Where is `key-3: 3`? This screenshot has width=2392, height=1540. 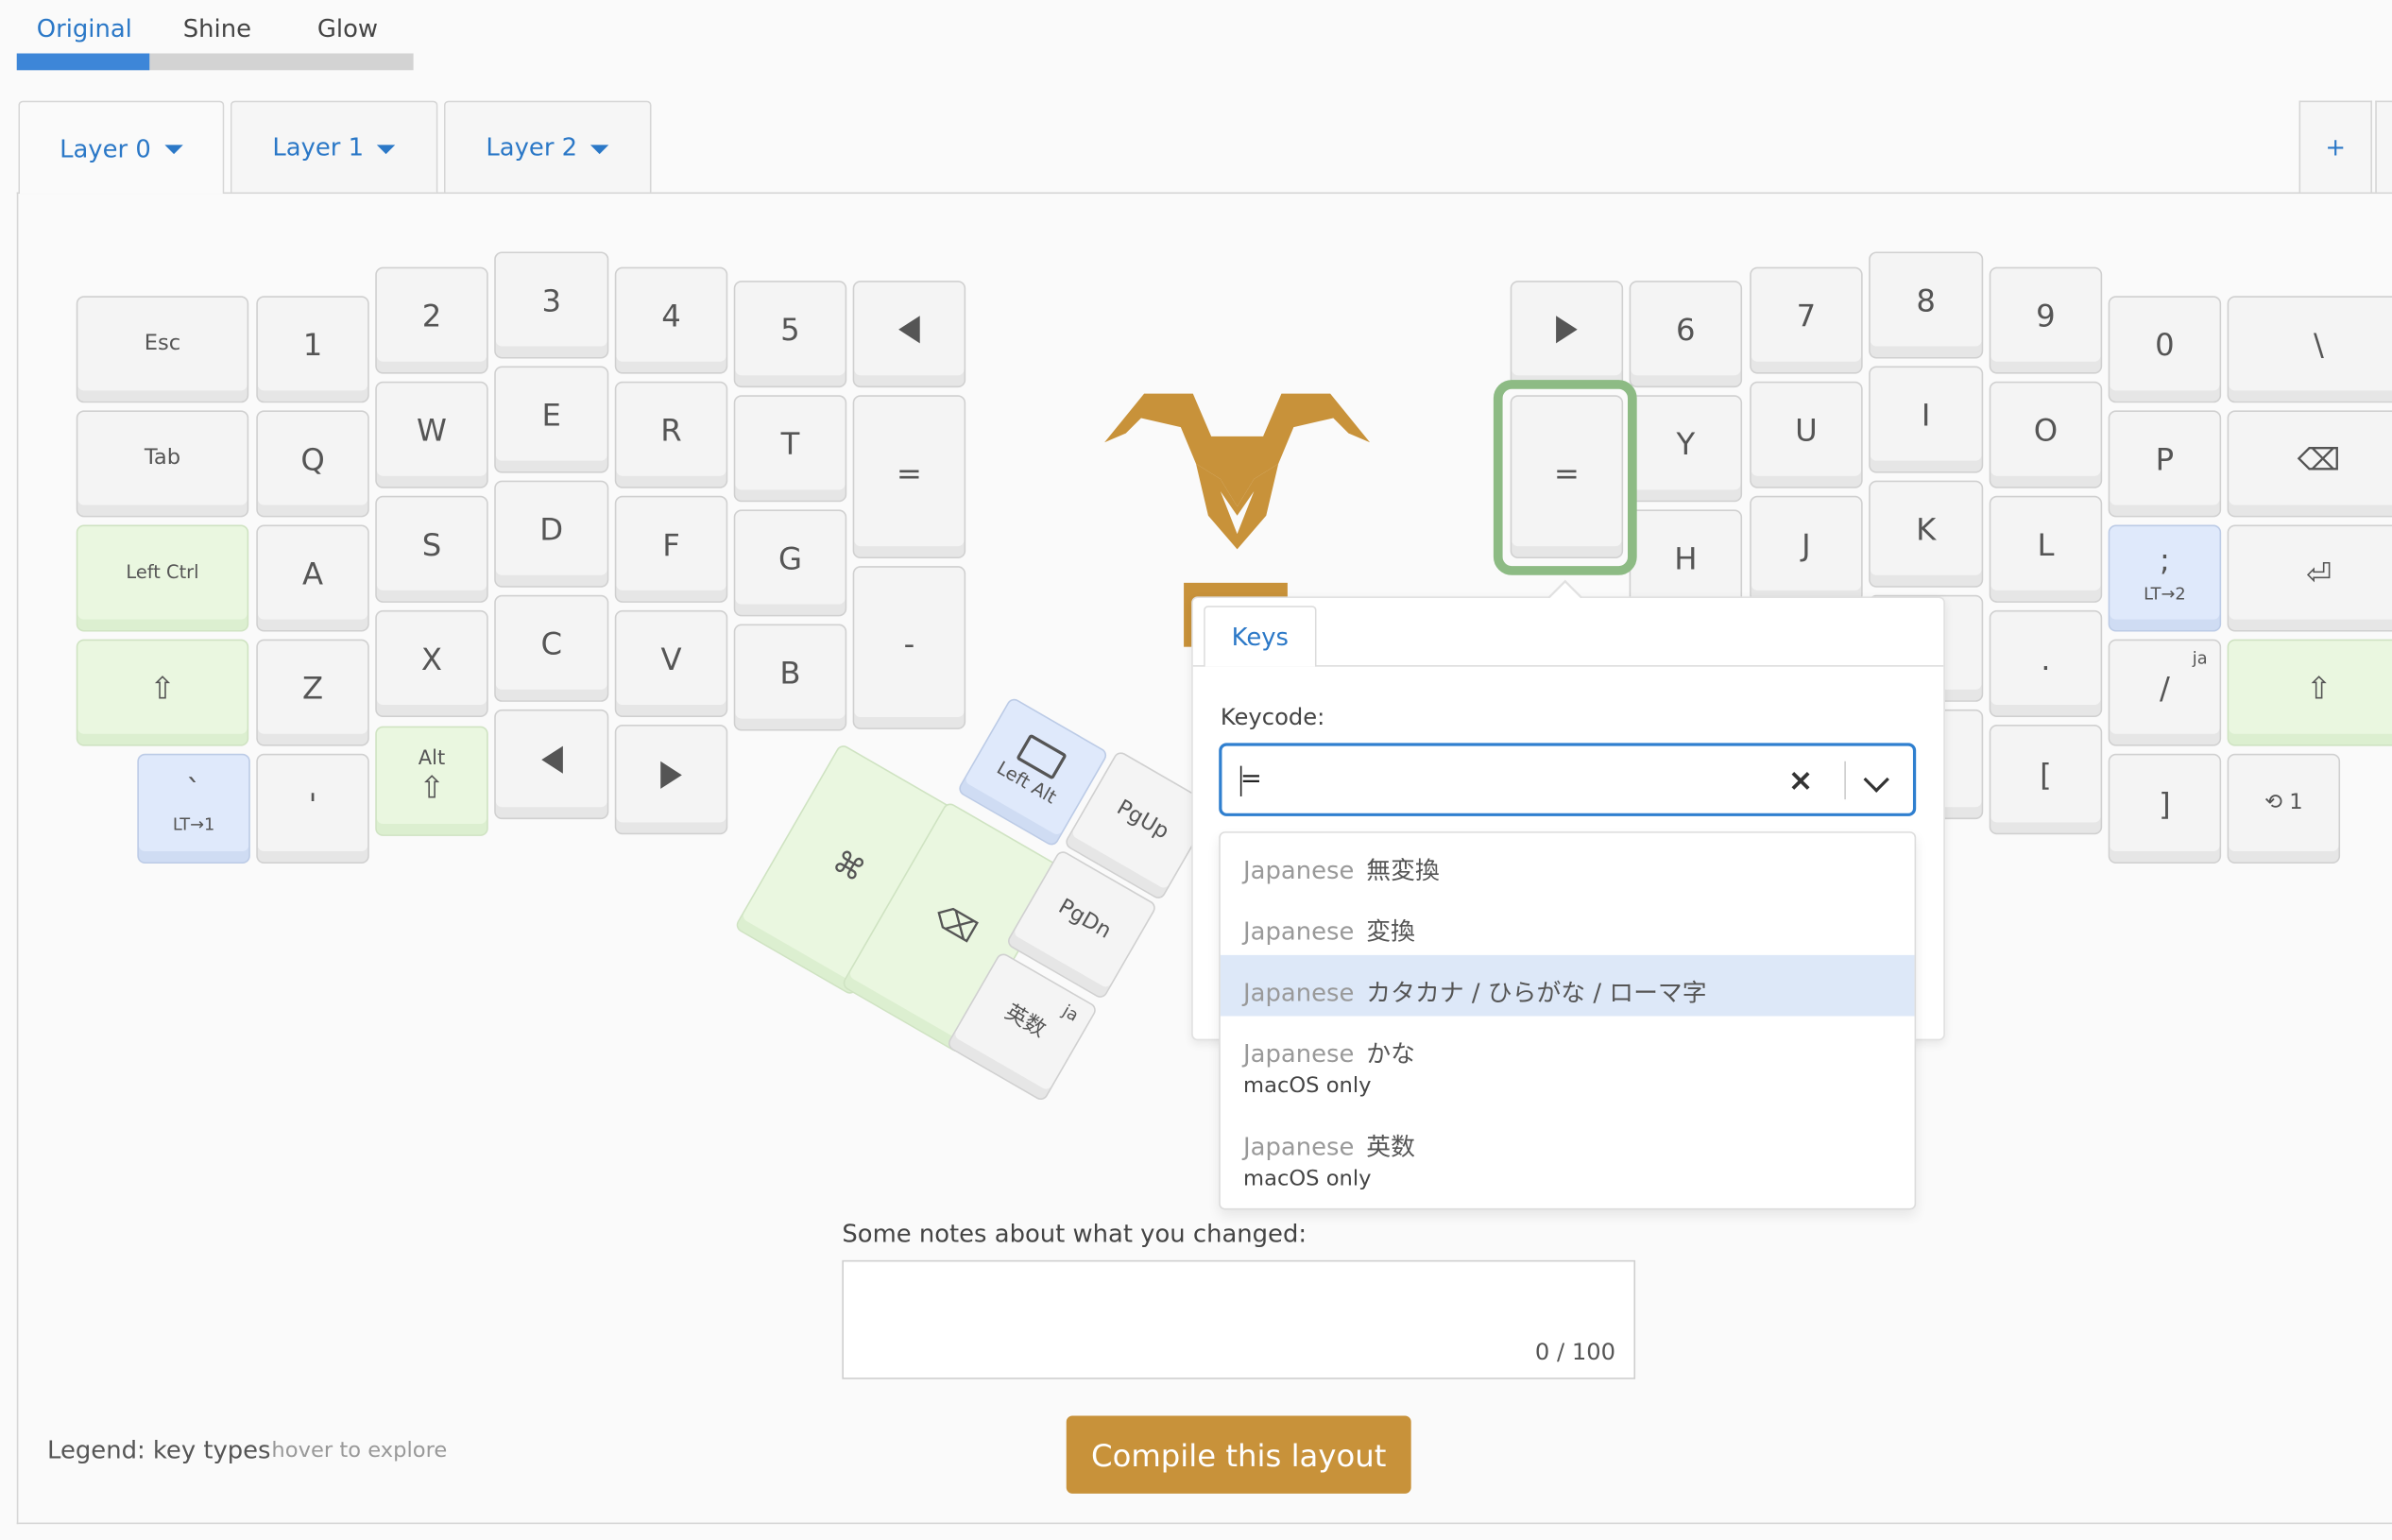
key-3: 3 is located at coordinates (551, 305).